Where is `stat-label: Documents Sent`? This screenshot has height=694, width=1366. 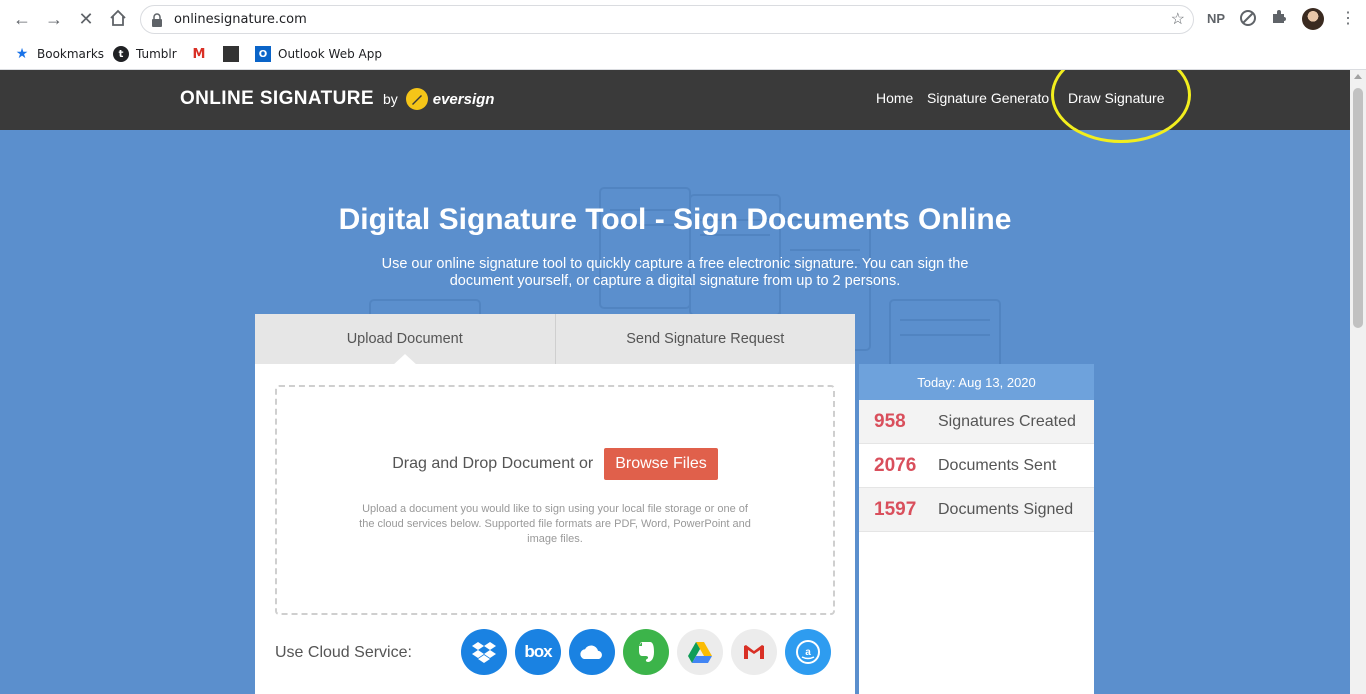 stat-label: Documents Sent is located at coordinates (997, 465).